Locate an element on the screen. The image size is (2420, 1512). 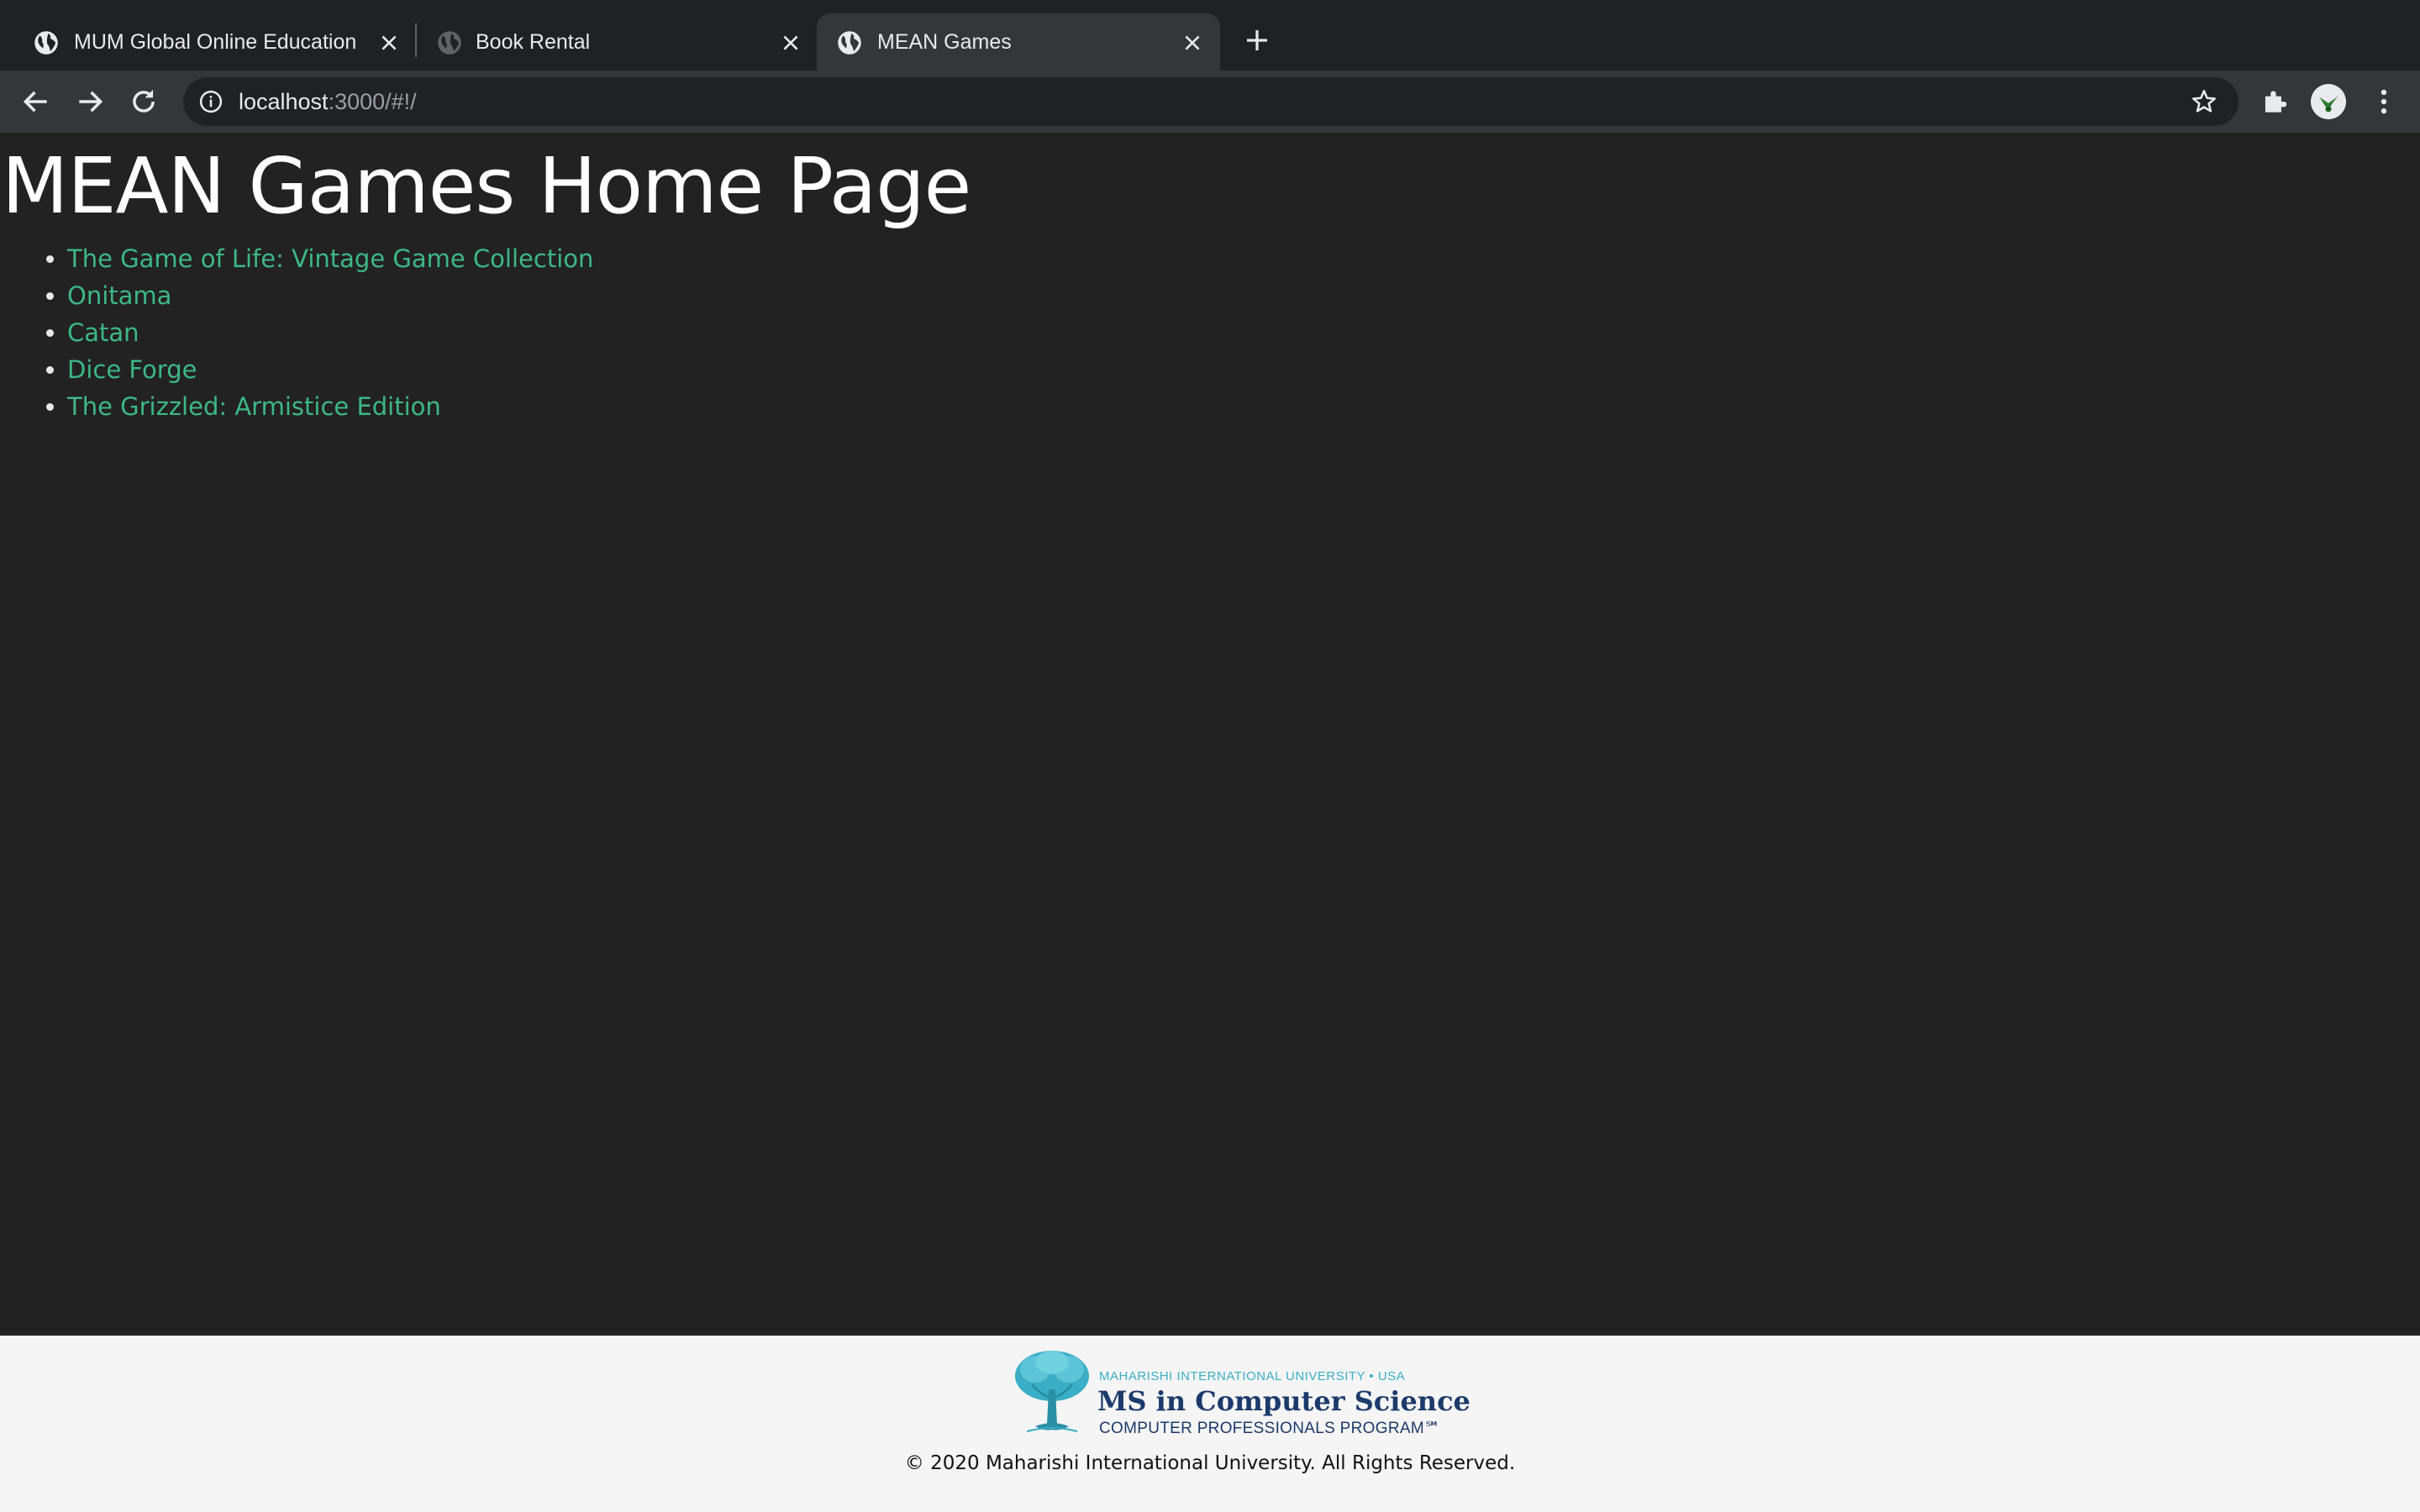
list-item: Catan is located at coordinates (330, 332).